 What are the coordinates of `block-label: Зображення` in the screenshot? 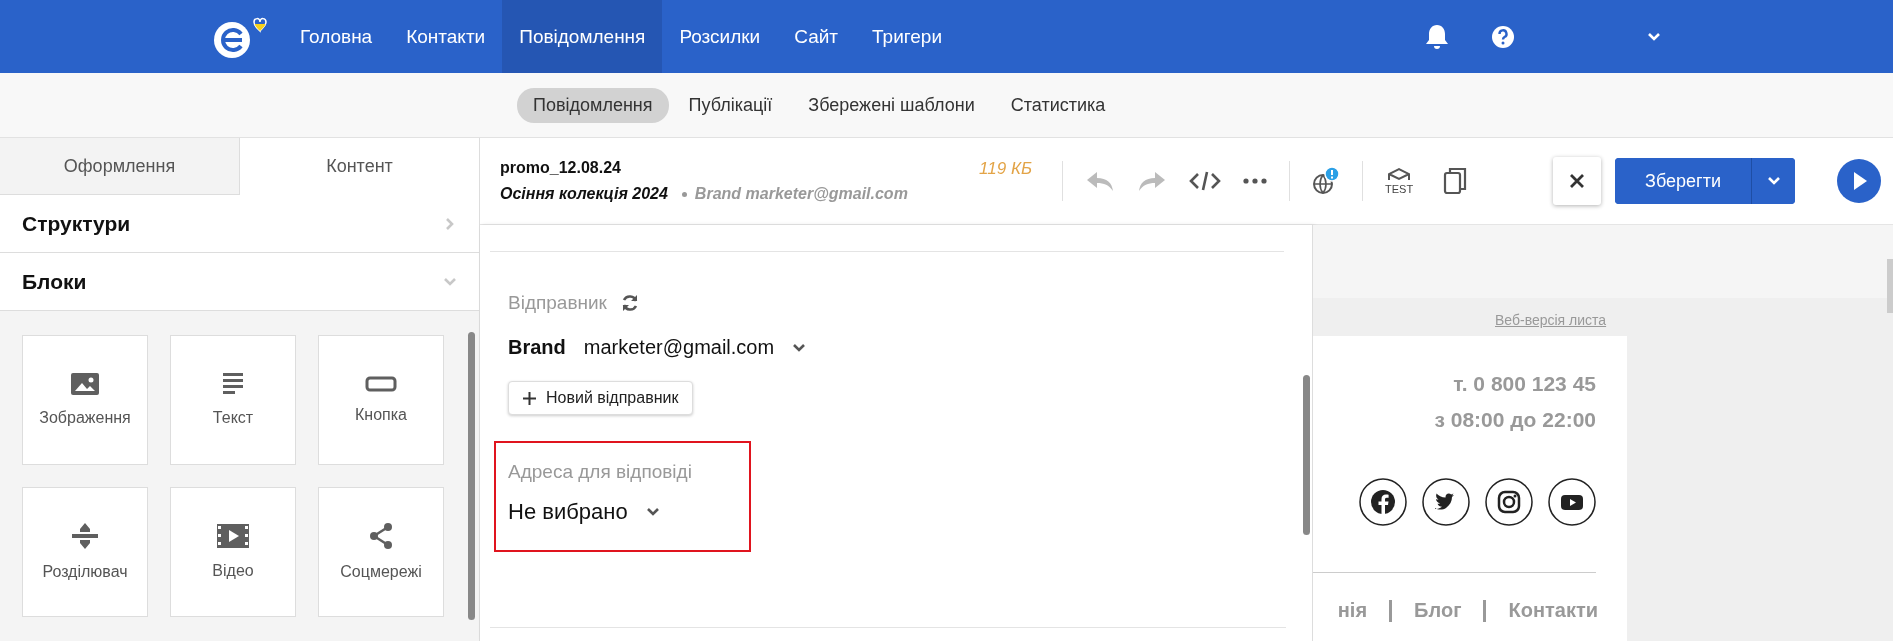 It's located at (85, 418).